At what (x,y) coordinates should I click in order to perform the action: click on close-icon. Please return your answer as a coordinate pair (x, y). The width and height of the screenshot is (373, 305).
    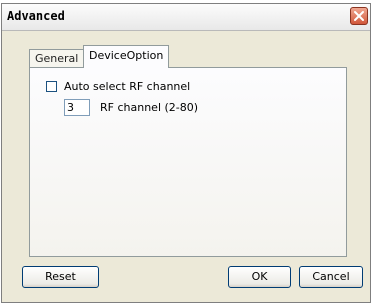
    Looking at the image, I should click on (359, 16).